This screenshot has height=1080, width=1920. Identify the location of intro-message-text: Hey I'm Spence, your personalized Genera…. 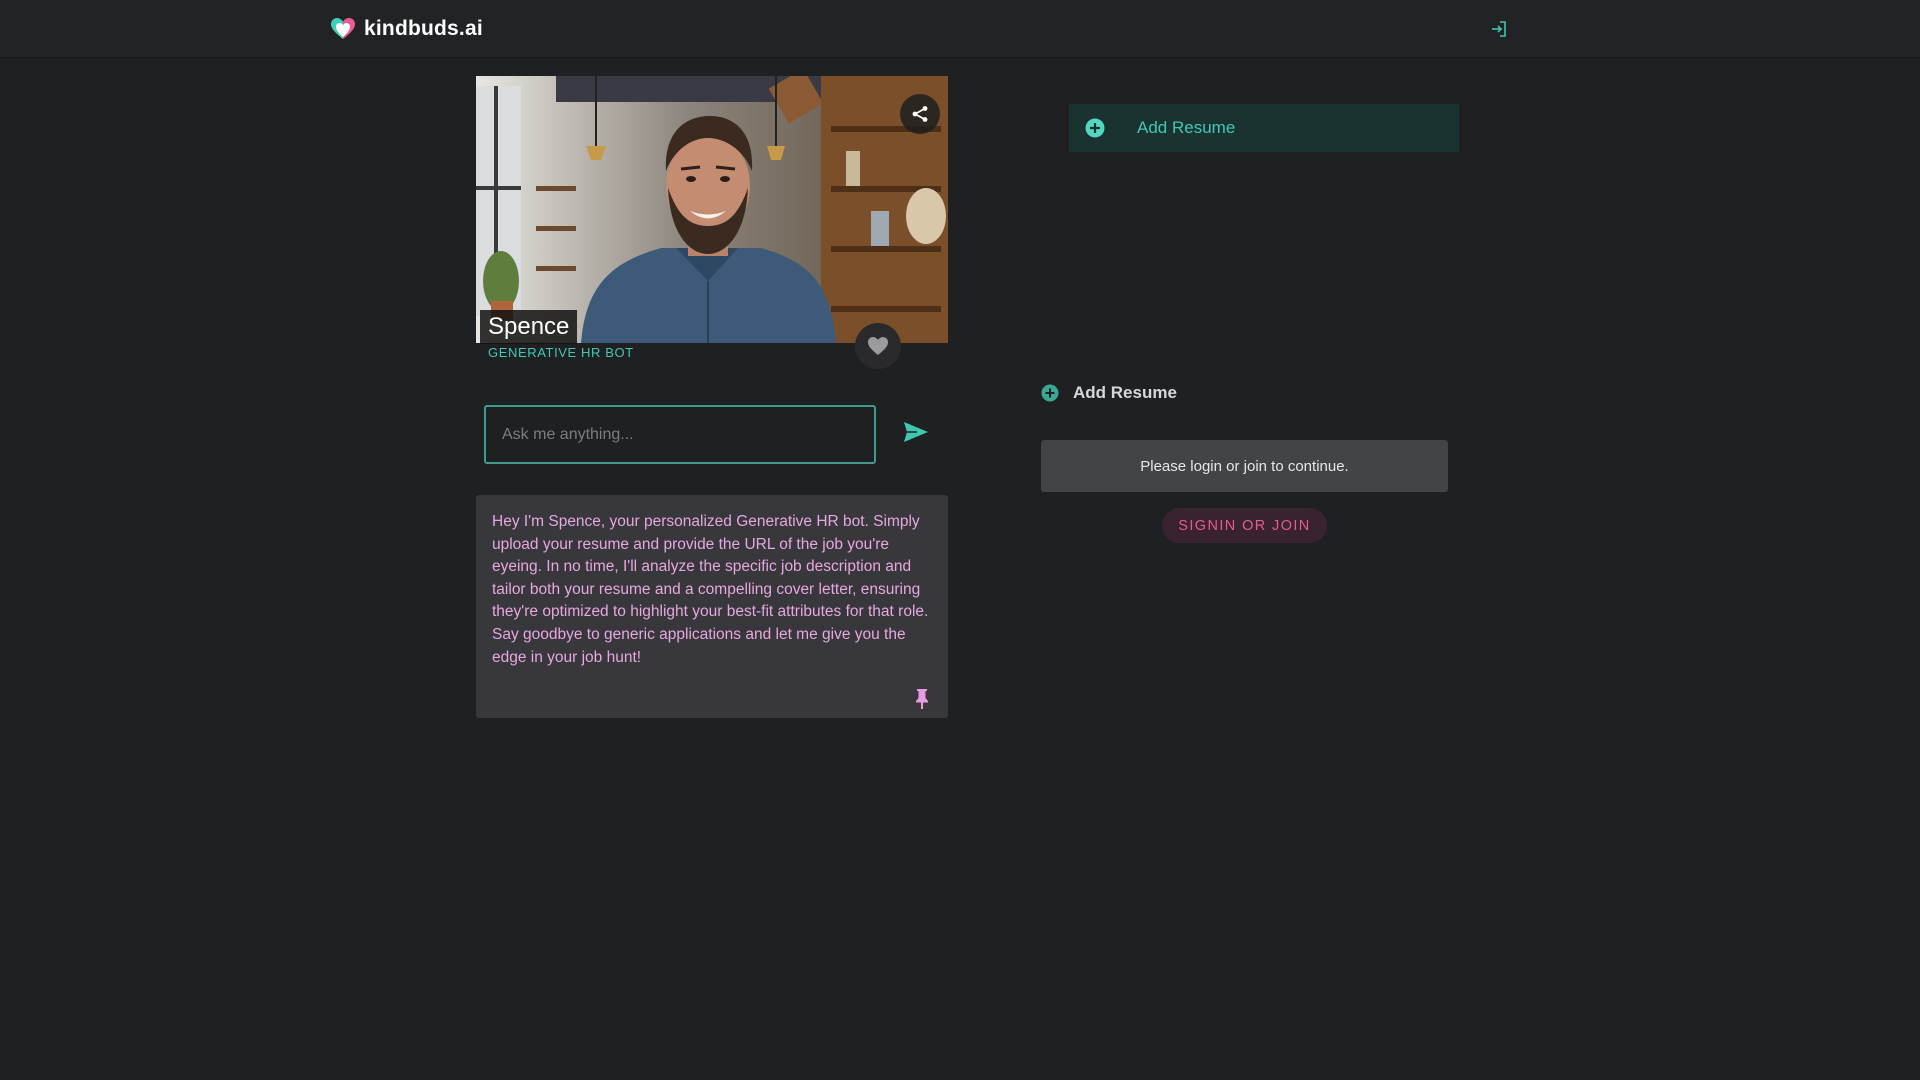
(710, 589).